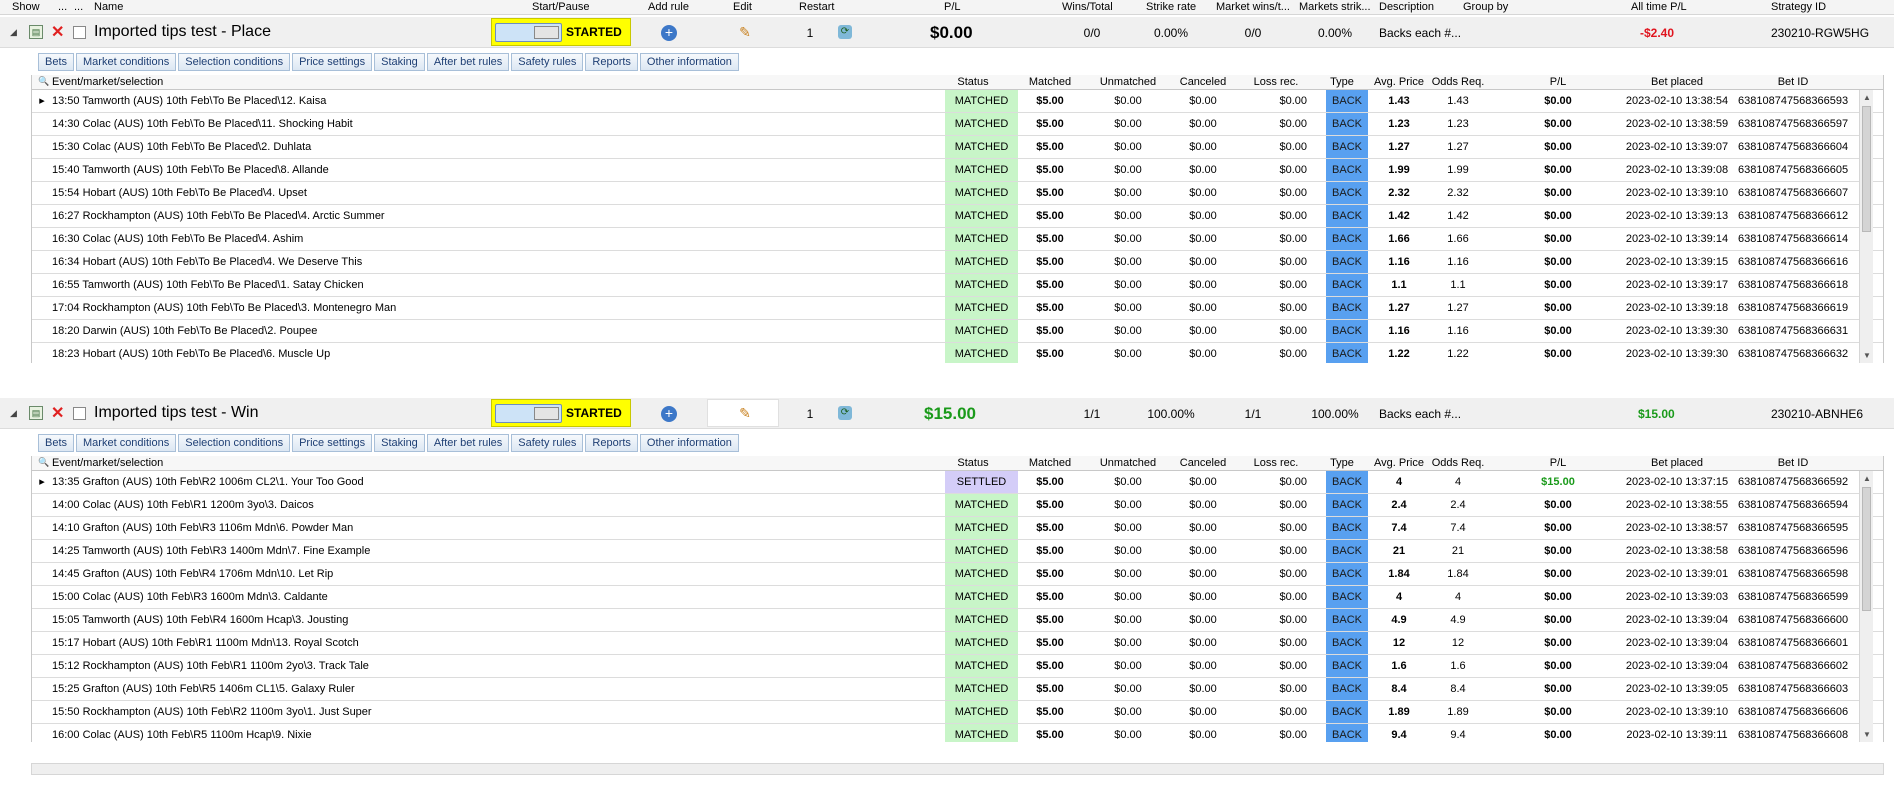  What do you see at coordinates (26, 7) in the screenshot?
I see `col-show: Show` at bounding box center [26, 7].